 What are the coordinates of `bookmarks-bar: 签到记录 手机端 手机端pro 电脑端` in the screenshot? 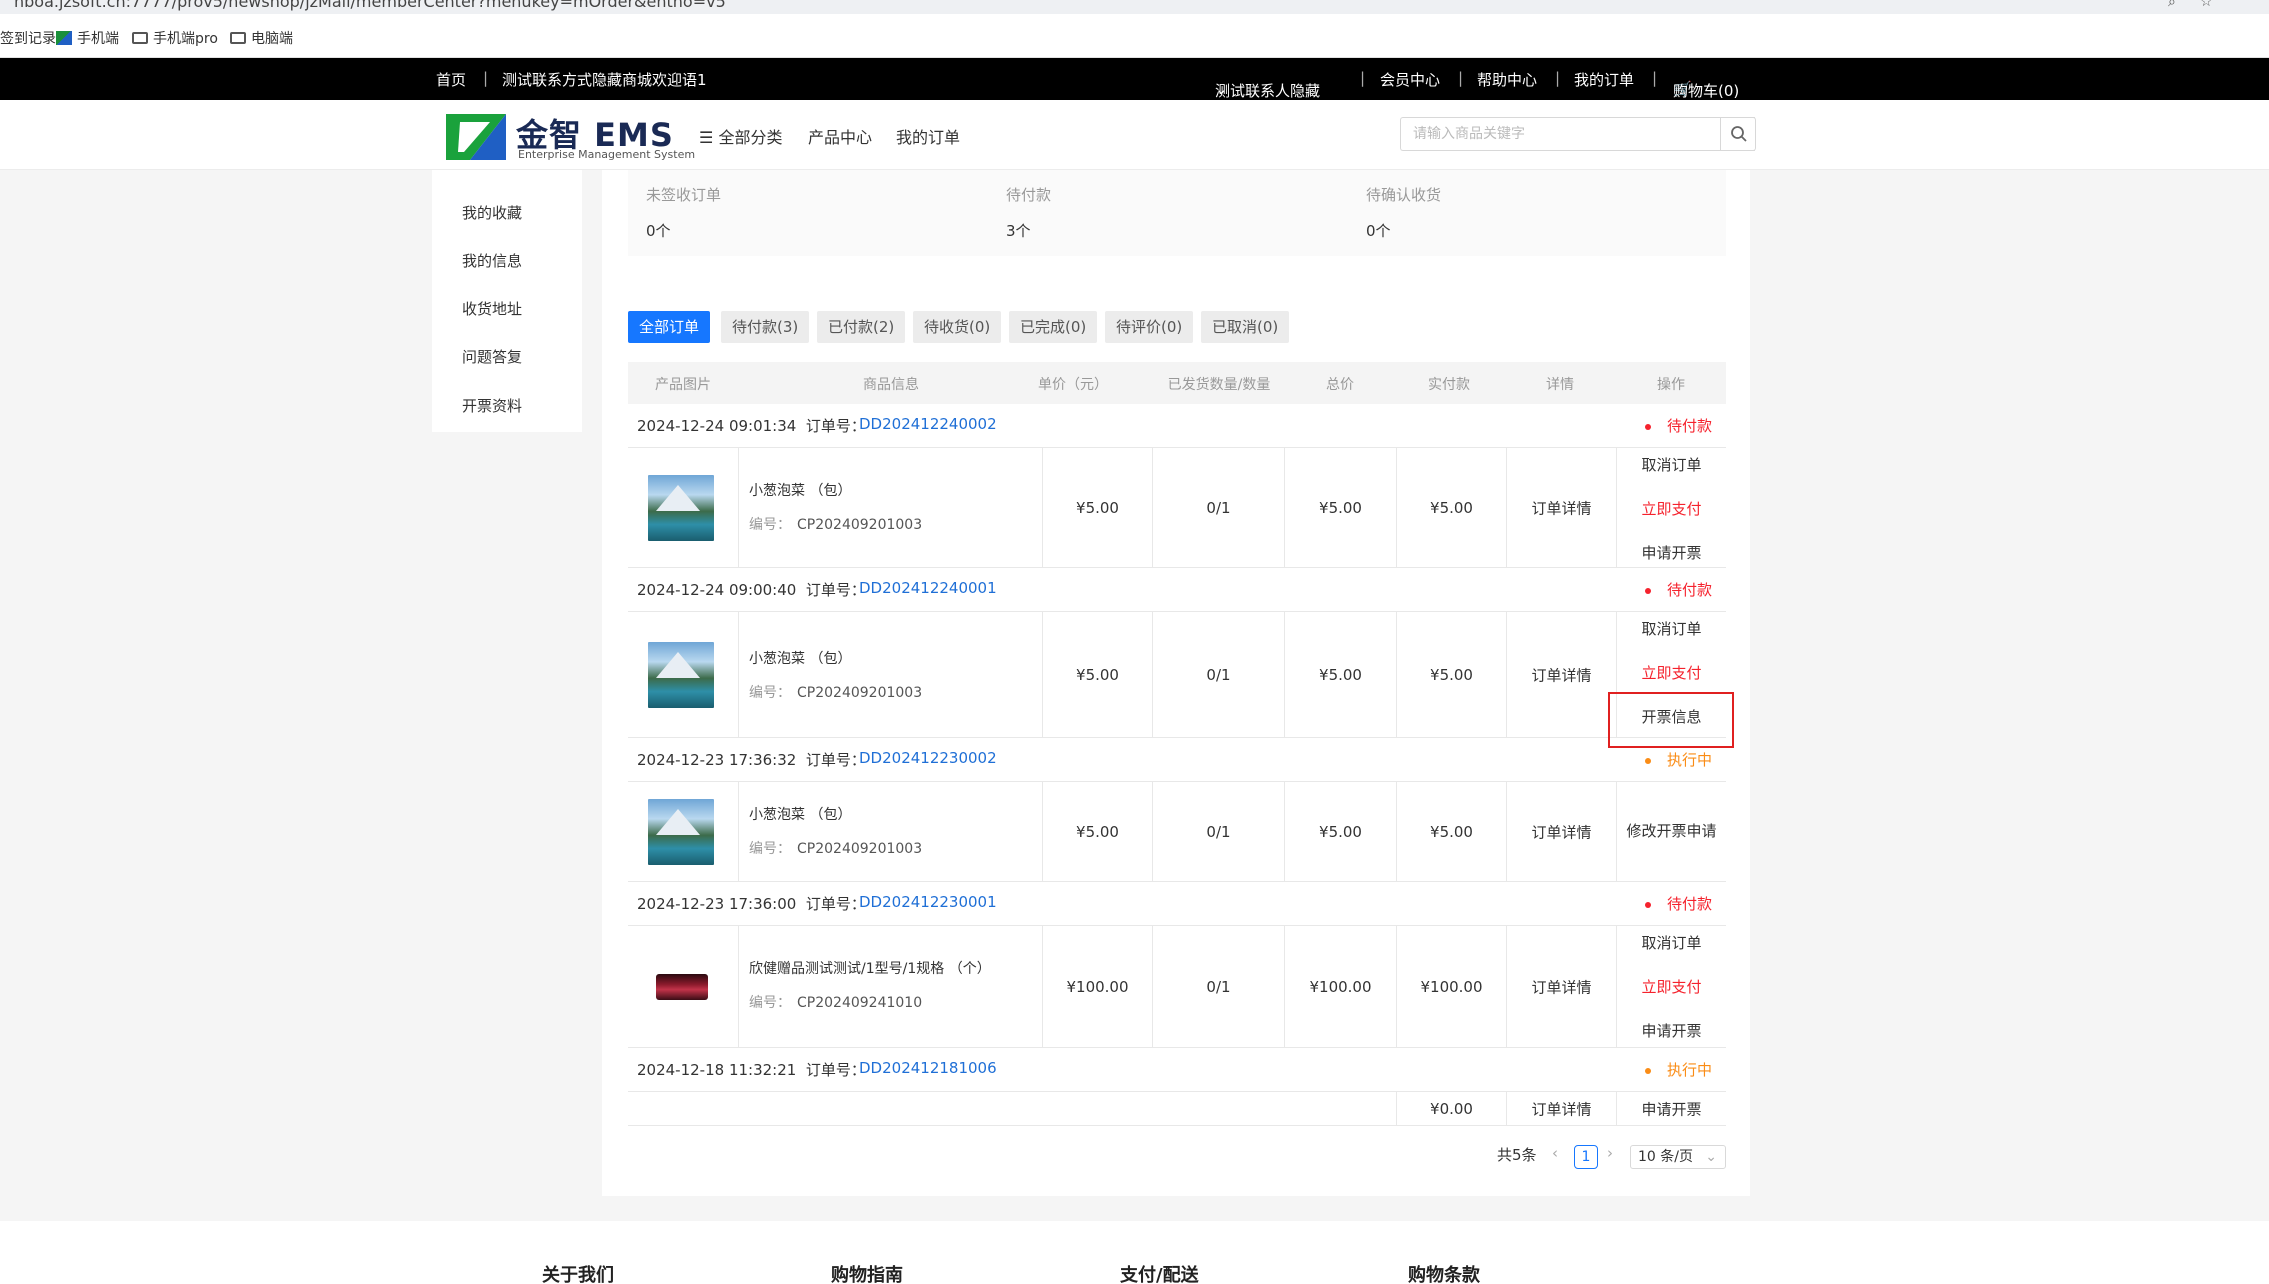 It's located at (1134, 36).